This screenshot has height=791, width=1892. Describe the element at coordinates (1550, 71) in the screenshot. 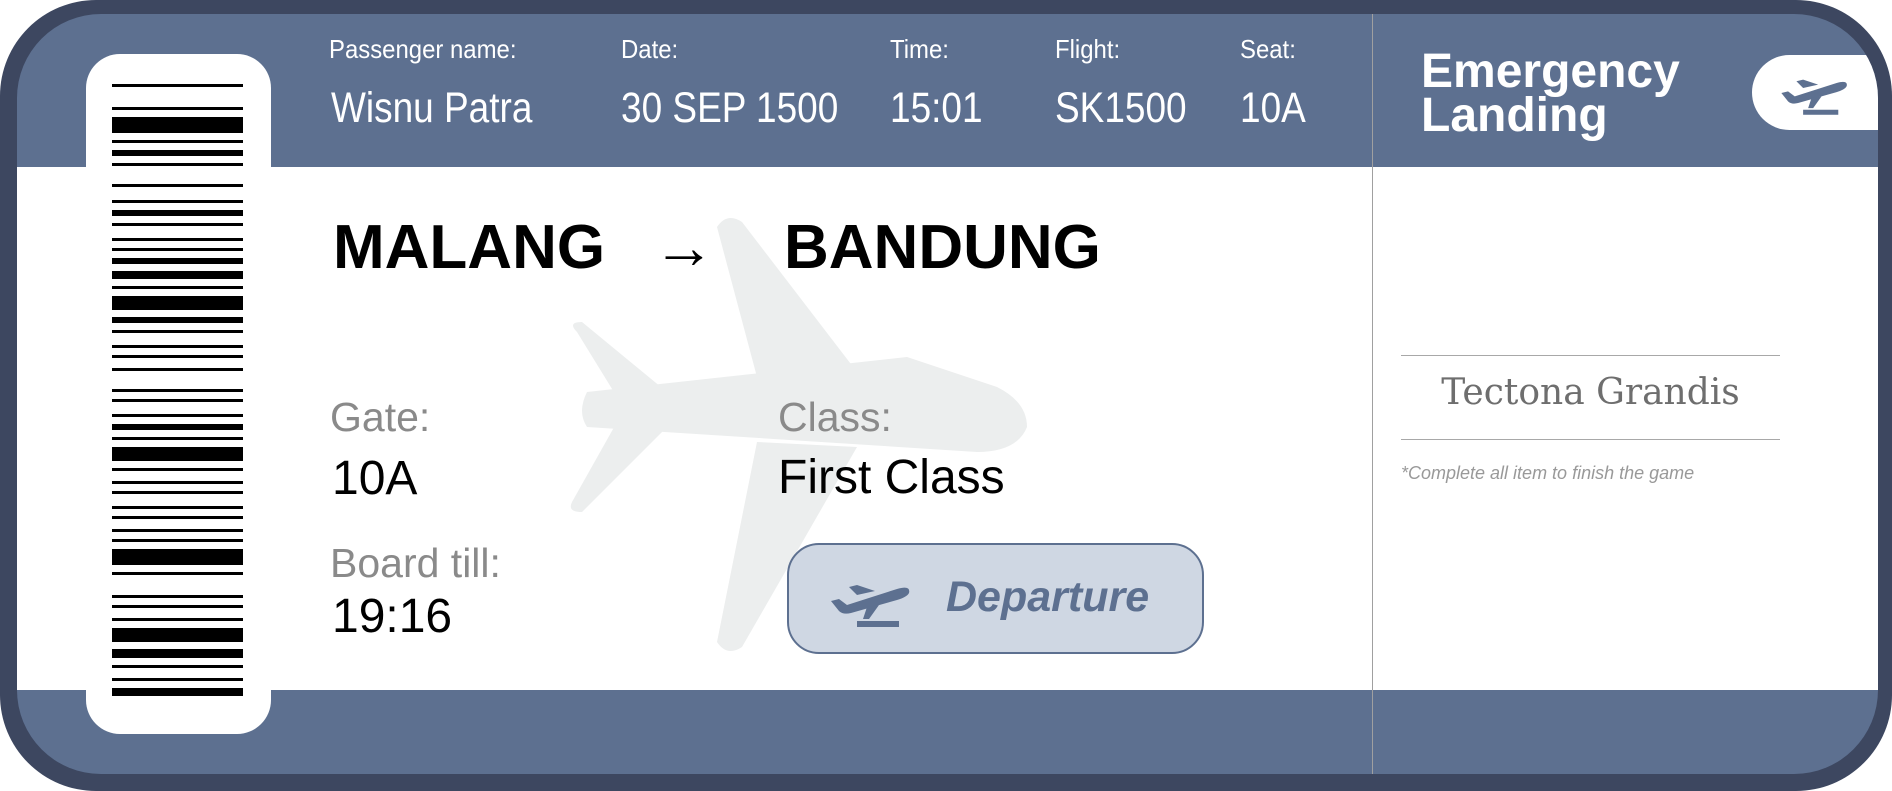

I see `stub-title-line1: Emergency` at that location.